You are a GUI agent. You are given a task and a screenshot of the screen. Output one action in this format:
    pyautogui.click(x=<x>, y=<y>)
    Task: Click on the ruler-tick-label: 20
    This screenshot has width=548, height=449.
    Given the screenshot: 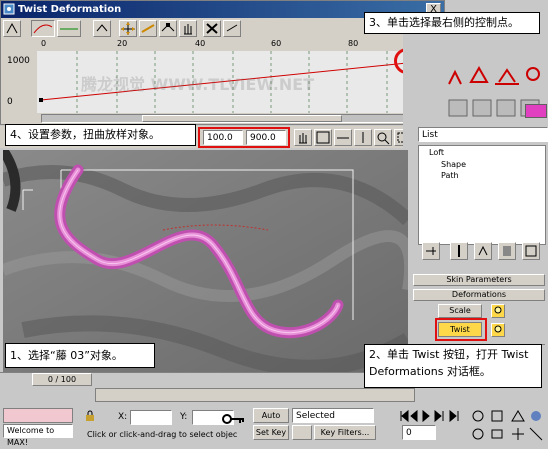 What is the action you would take?
    pyautogui.click(x=122, y=43)
    